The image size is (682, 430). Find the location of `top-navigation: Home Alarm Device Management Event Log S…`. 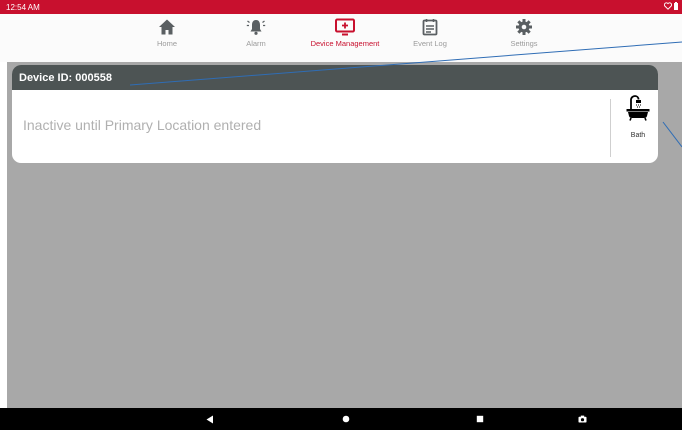

top-navigation: Home Alarm Device Management Event Log S… is located at coordinates (341, 38).